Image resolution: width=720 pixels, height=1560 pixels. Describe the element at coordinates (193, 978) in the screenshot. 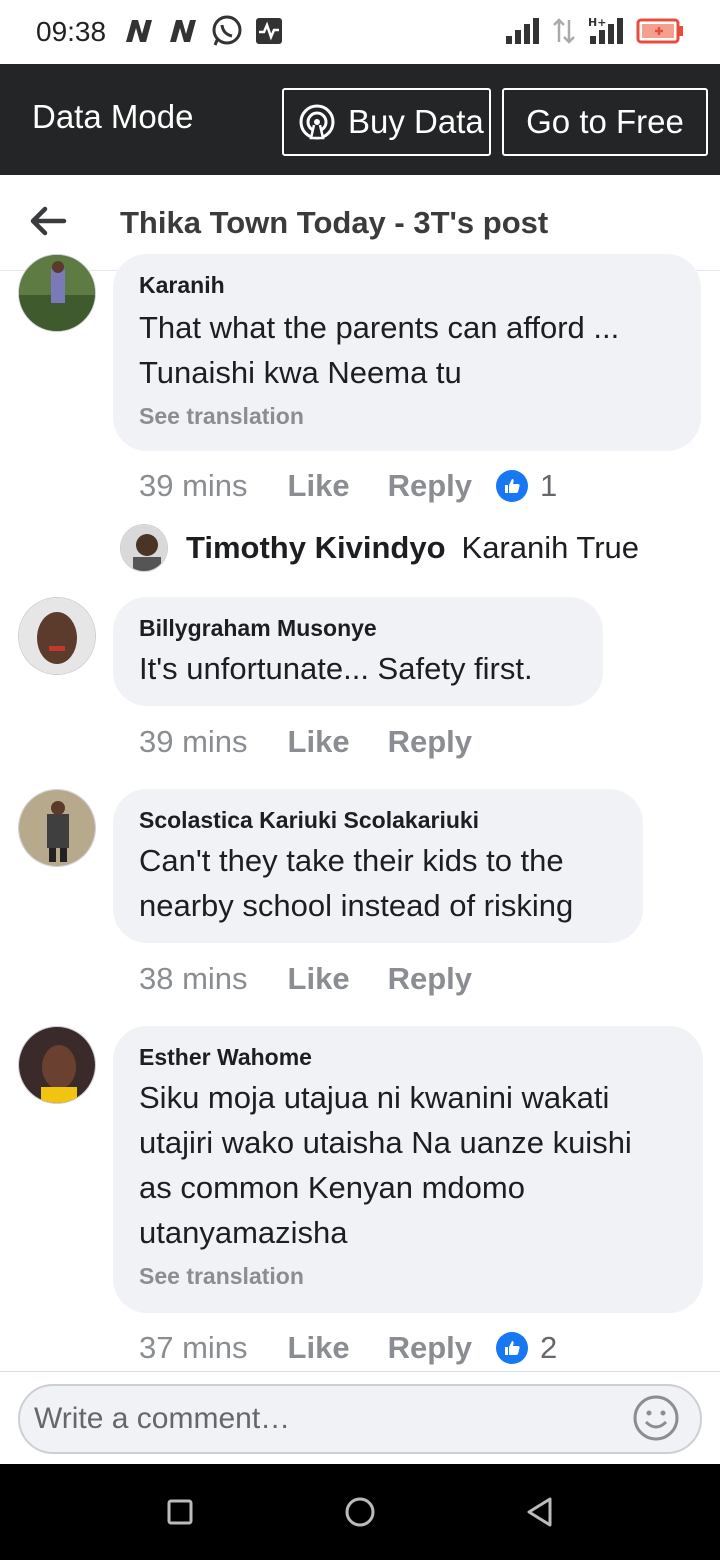

I see `comment-time: 38 mins` at that location.